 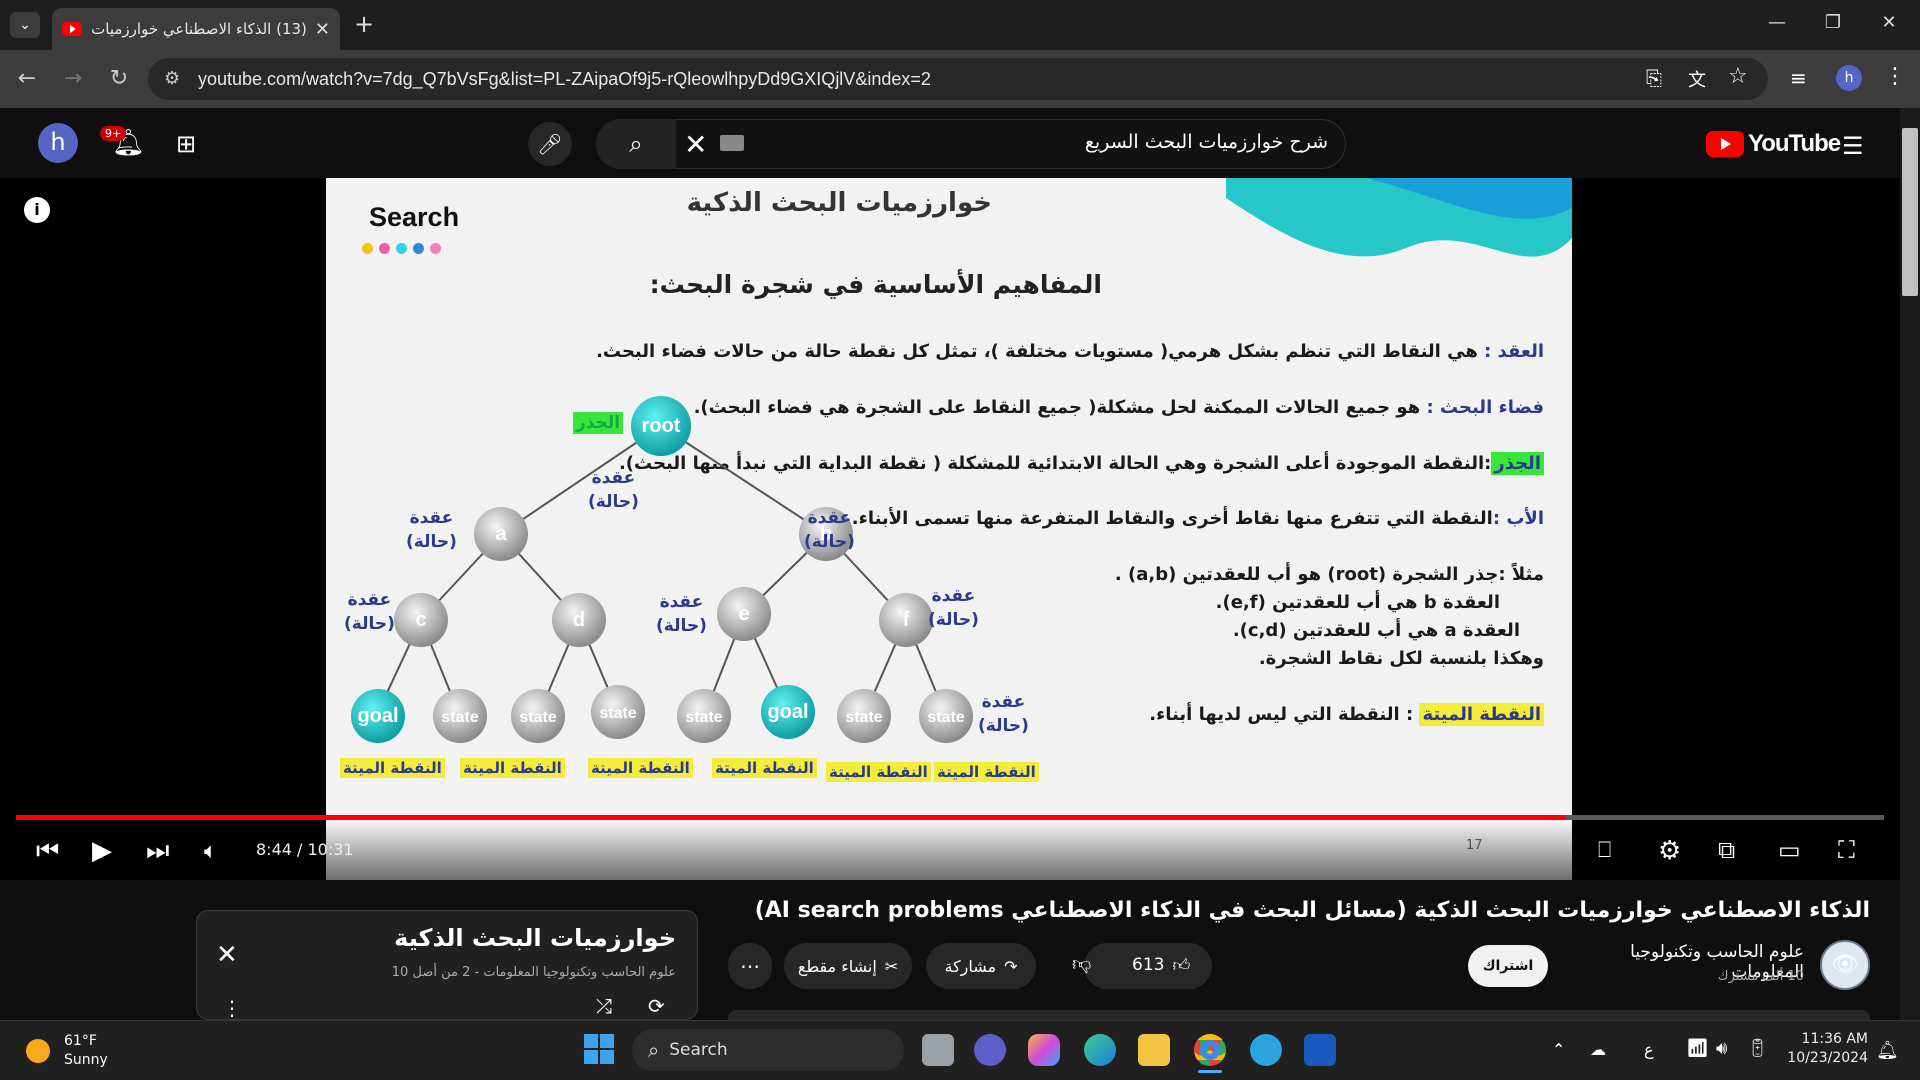 I want to click on fullscreen-icon: ⛶, so click(x=1846, y=850).